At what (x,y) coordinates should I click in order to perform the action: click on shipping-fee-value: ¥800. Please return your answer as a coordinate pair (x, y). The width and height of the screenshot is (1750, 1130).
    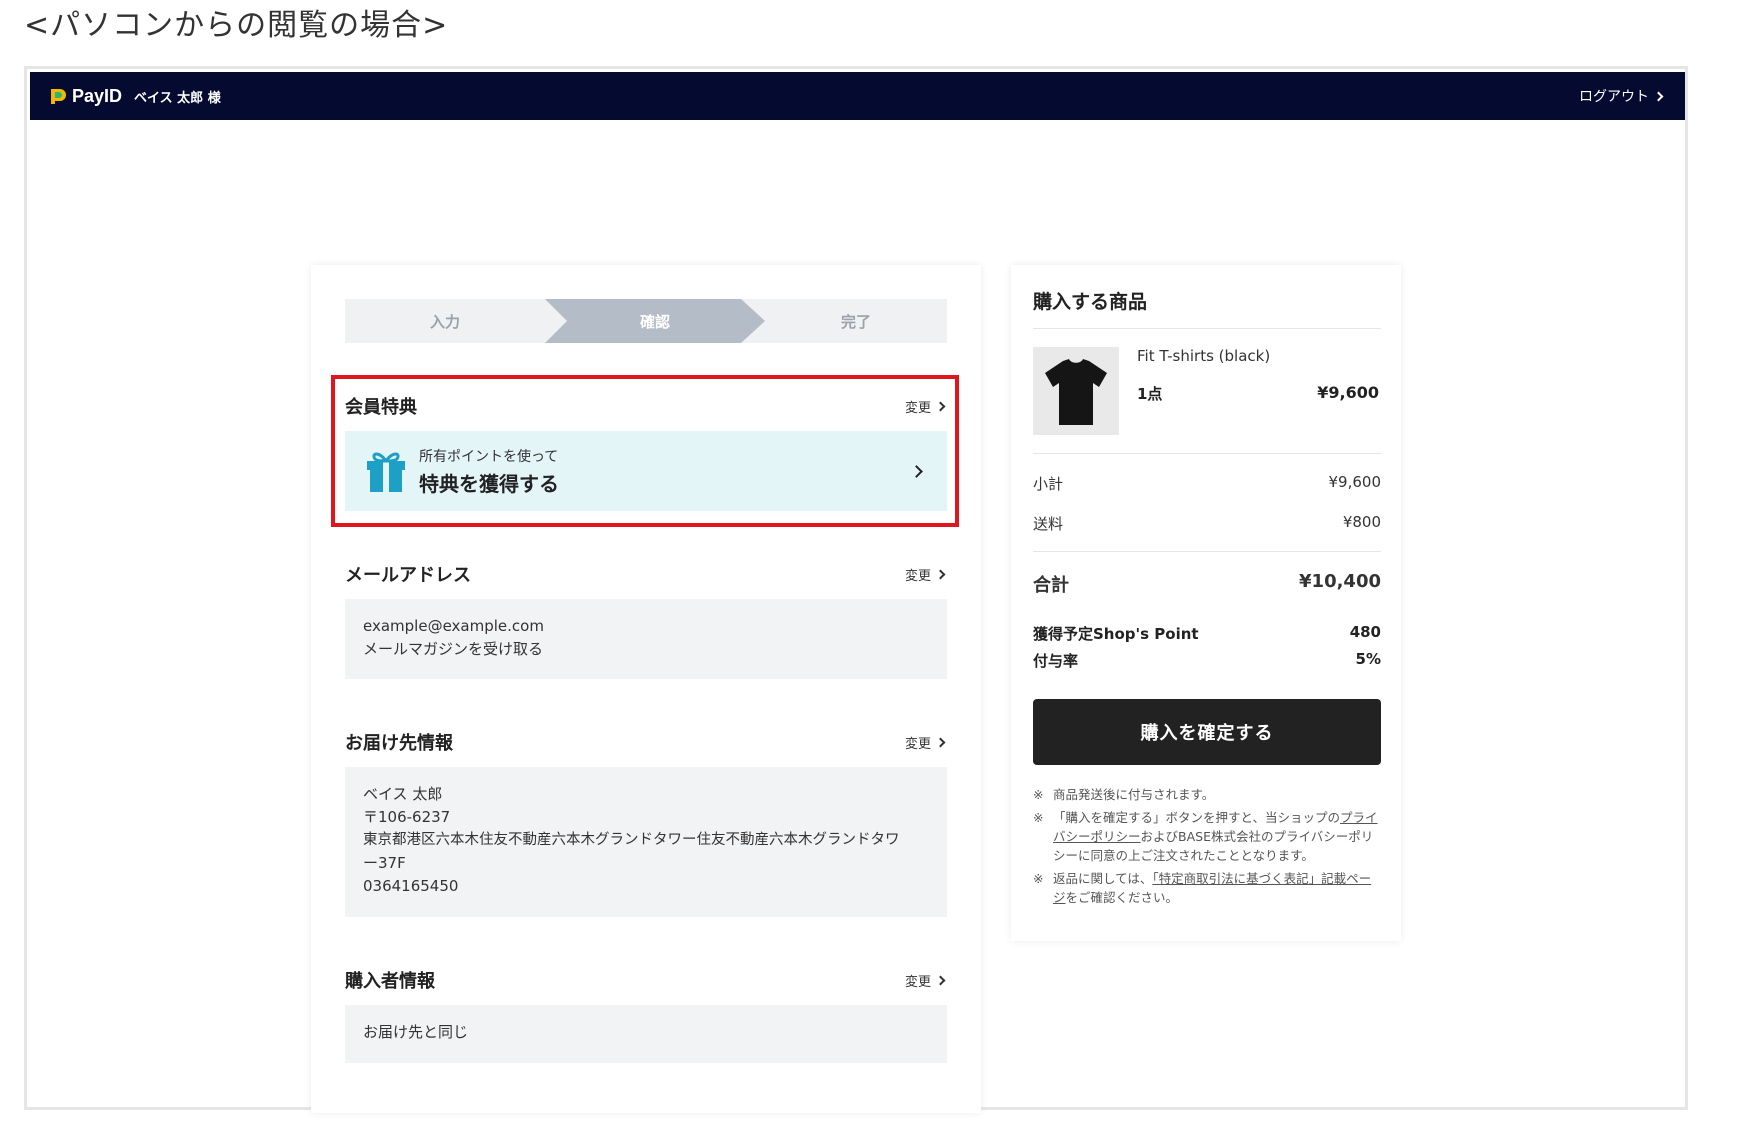
    Looking at the image, I should click on (1361, 522).